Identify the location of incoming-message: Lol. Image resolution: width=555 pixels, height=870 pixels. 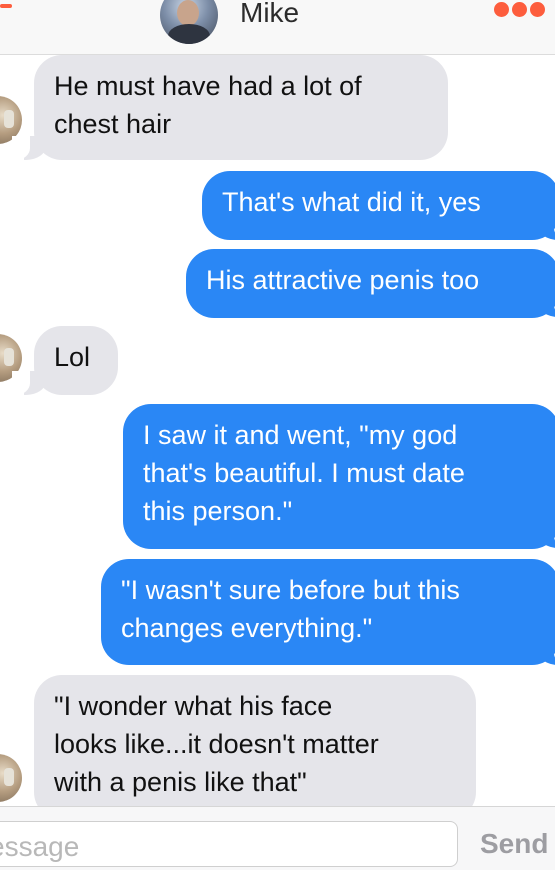
(76, 360).